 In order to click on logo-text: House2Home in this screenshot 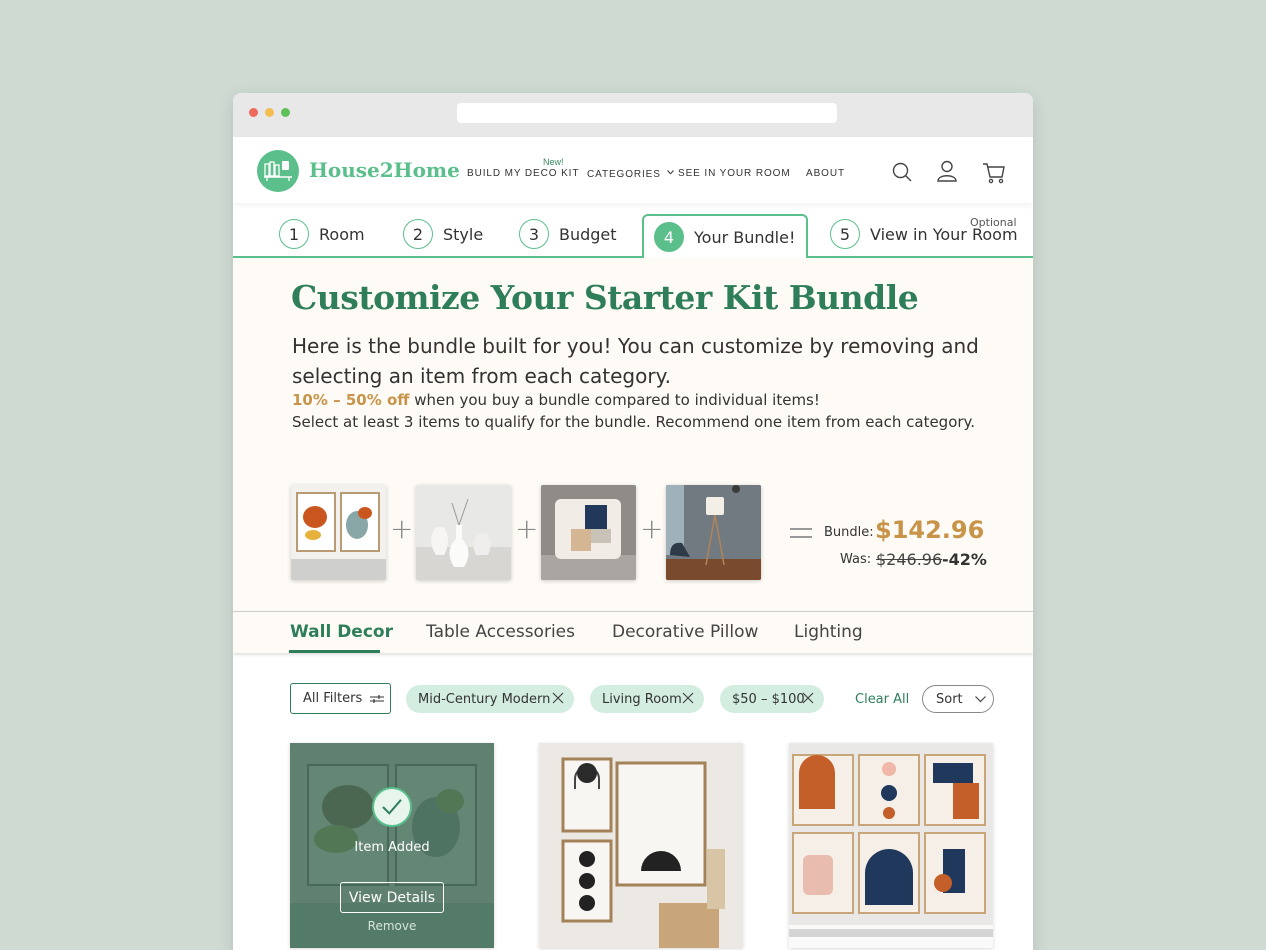, I will do `click(384, 170)`.